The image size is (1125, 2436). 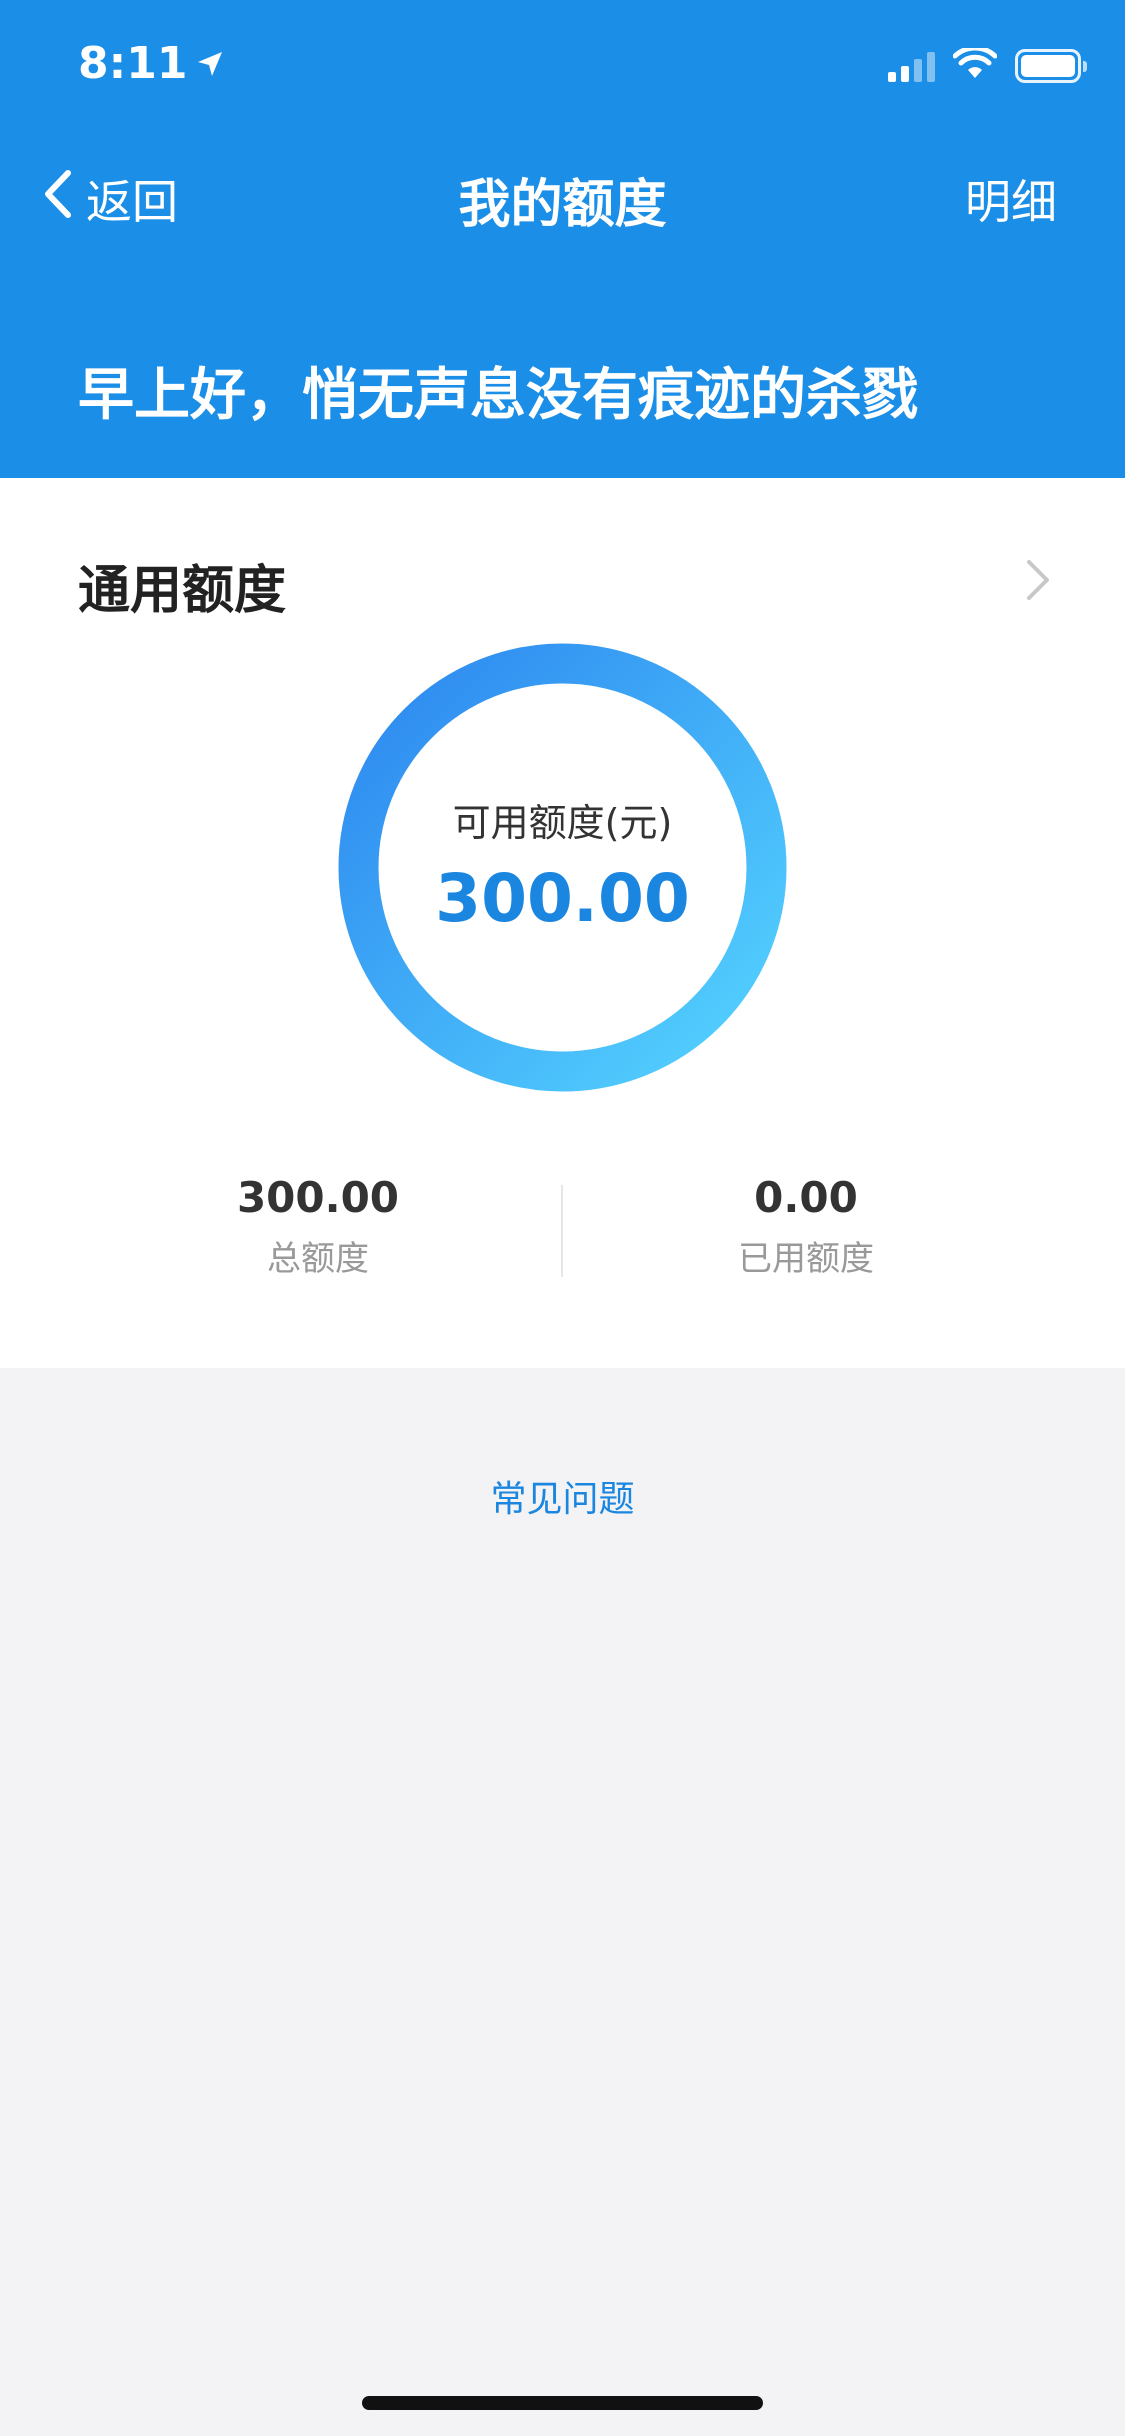 I want to click on stats-divider, so click(x=562, y=1231).